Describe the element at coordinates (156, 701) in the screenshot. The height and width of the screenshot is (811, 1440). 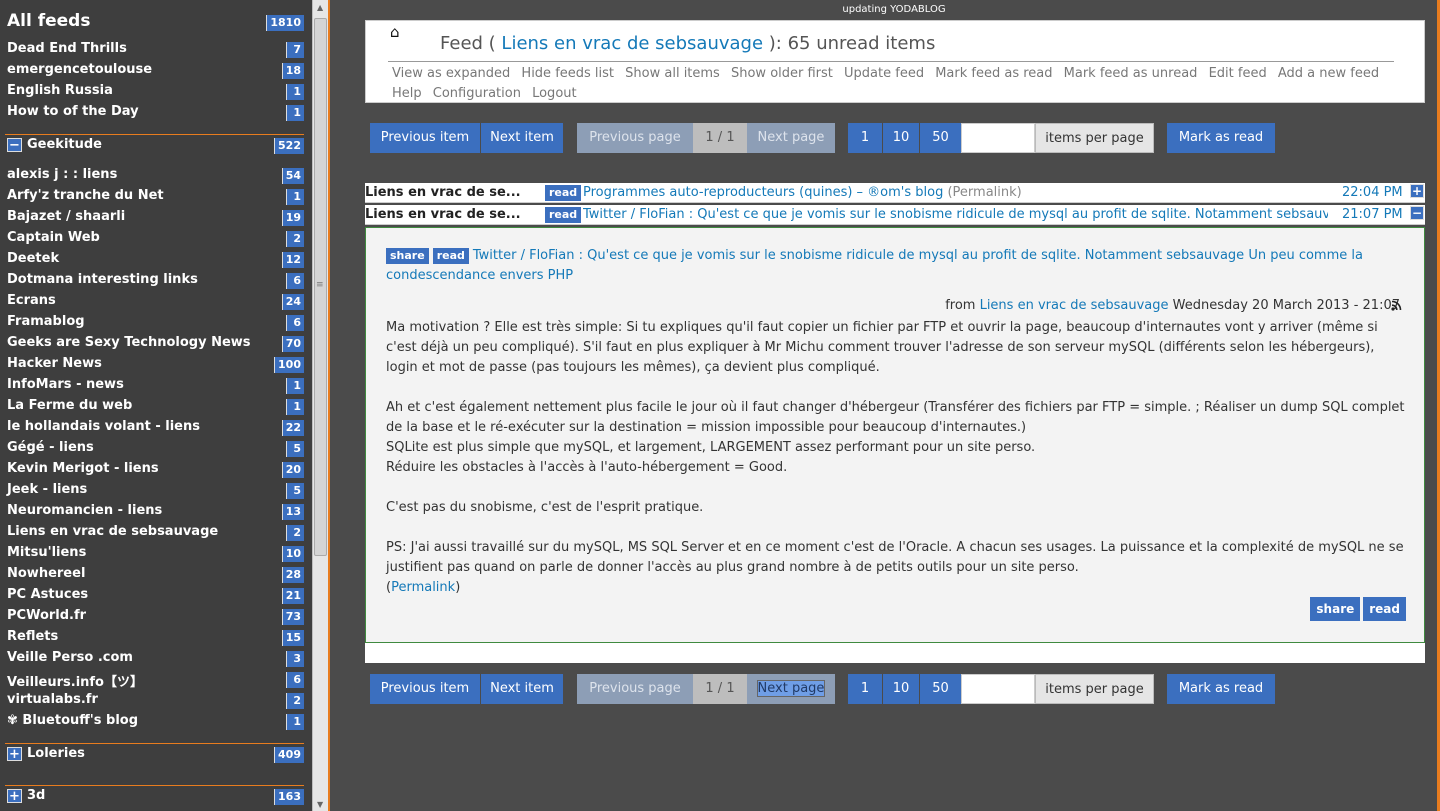
I see `sidebar-feed-item: virtualabs.fr 2` at that location.